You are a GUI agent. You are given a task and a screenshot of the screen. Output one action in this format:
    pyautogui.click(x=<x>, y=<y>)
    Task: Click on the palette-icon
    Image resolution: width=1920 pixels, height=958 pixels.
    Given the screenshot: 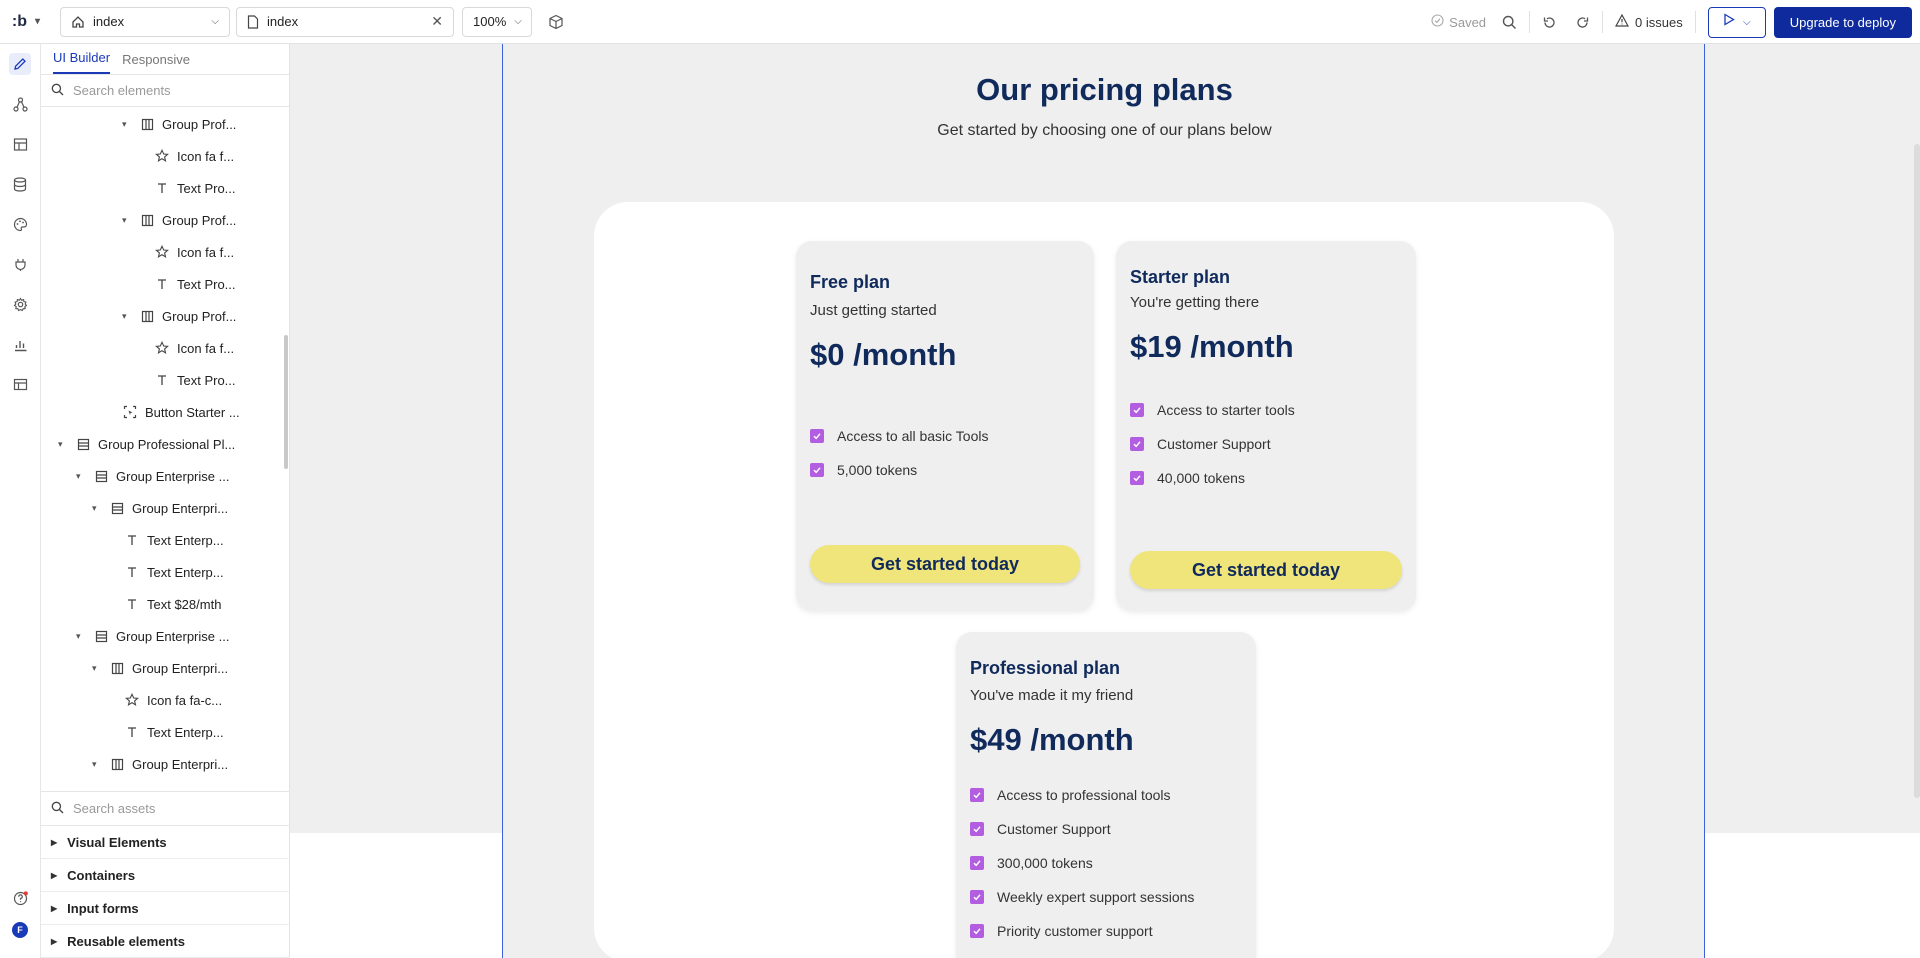 What is the action you would take?
    pyautogui.click(x=20, y=224)
    